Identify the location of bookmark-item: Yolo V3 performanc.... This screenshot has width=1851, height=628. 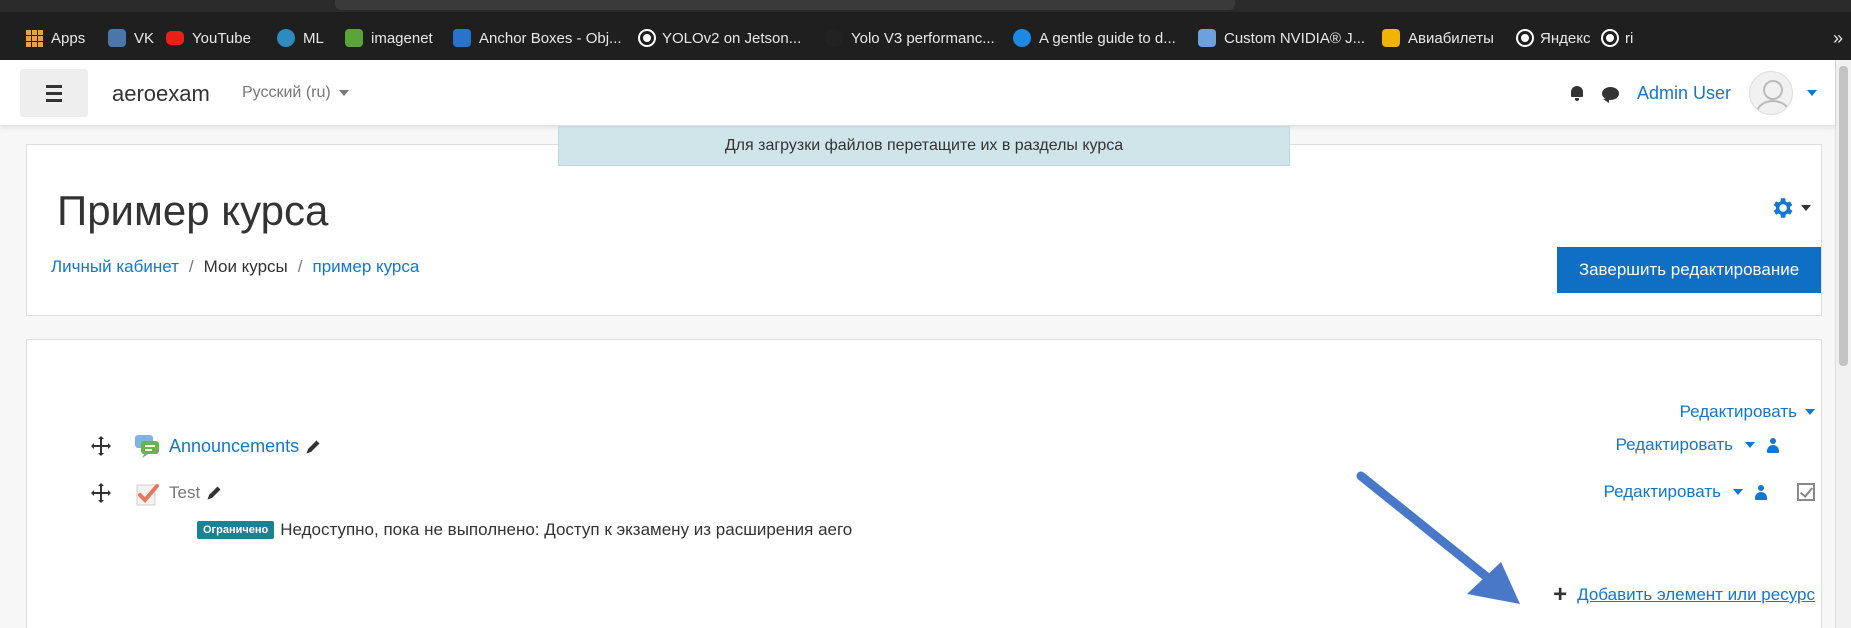
(910, 38).